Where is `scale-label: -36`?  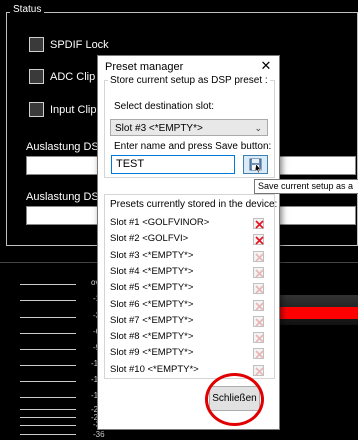 scale-label: -36 is located at coordinates (99, 434).